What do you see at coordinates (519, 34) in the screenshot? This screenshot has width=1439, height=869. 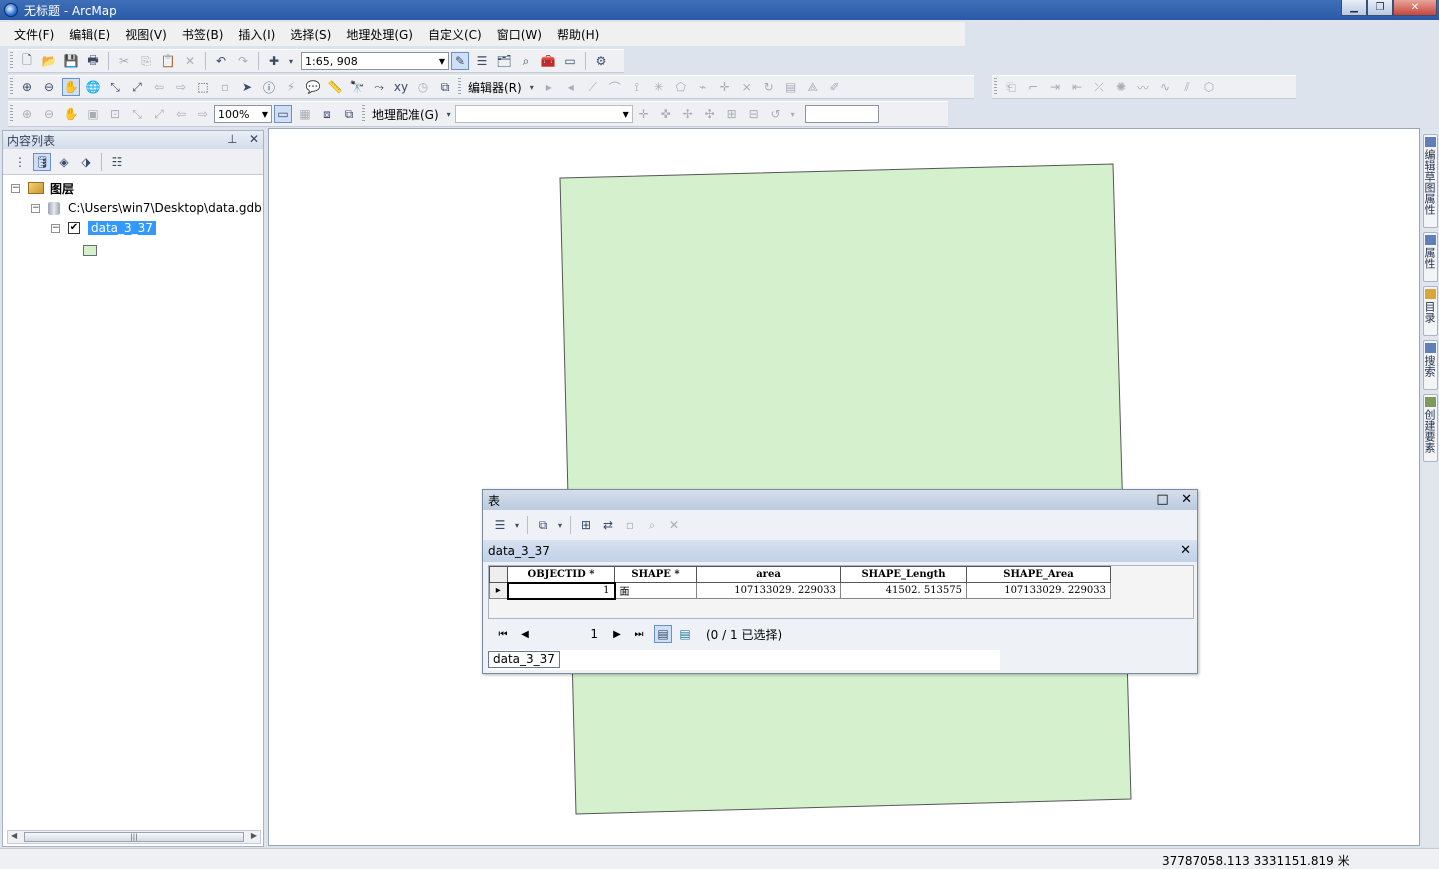 I see `menu-windows: 窗口(W)` at bounding box center [519, 34].